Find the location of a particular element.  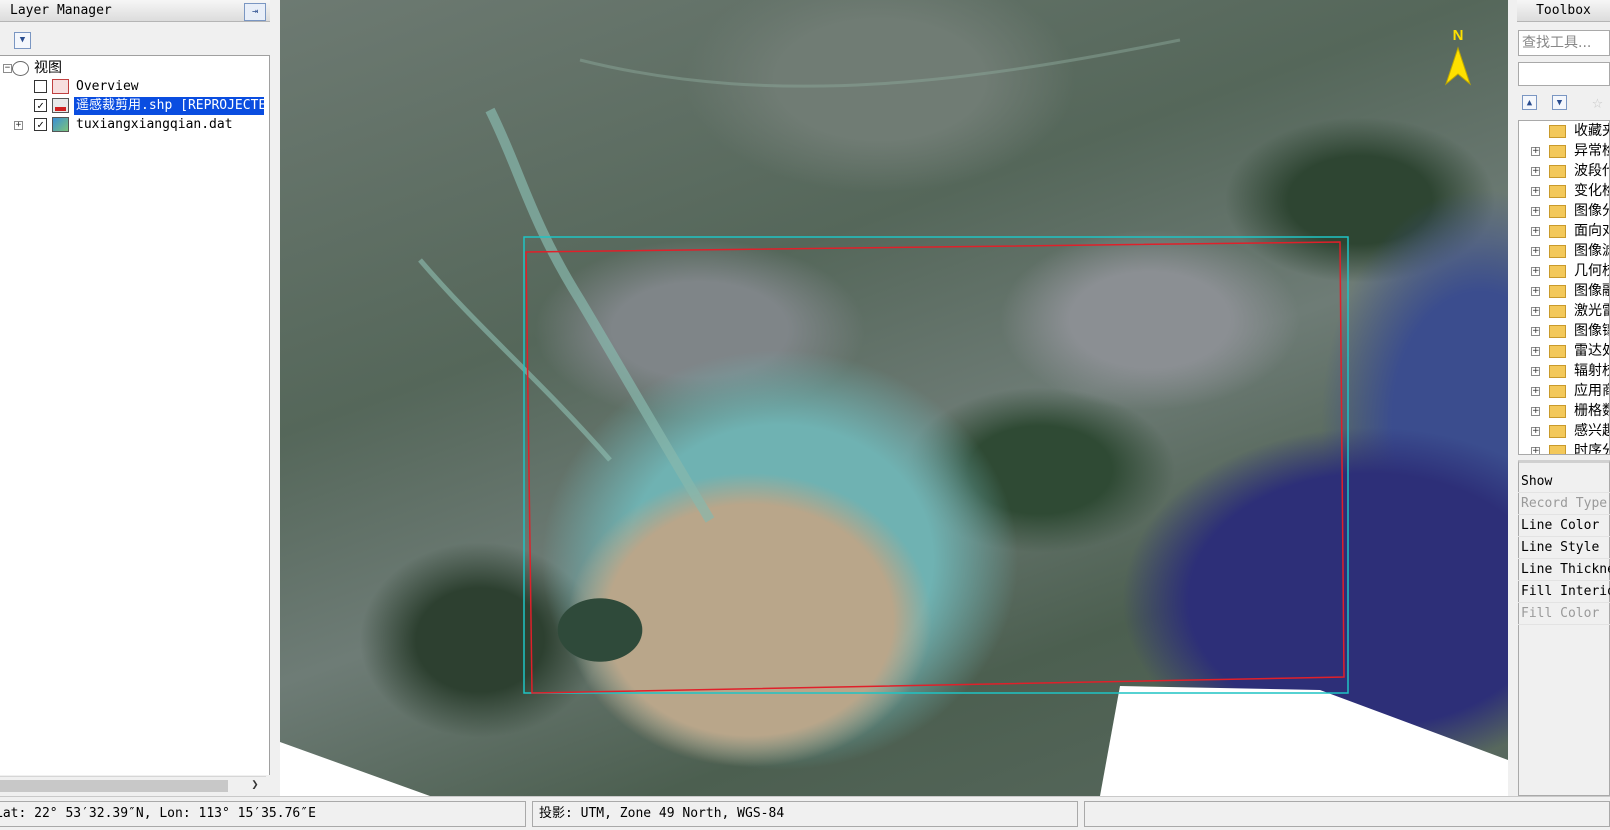

projection-info: 投影: UTM, Zone 49 North, WGS-84 is located at coordinates (805, 814).